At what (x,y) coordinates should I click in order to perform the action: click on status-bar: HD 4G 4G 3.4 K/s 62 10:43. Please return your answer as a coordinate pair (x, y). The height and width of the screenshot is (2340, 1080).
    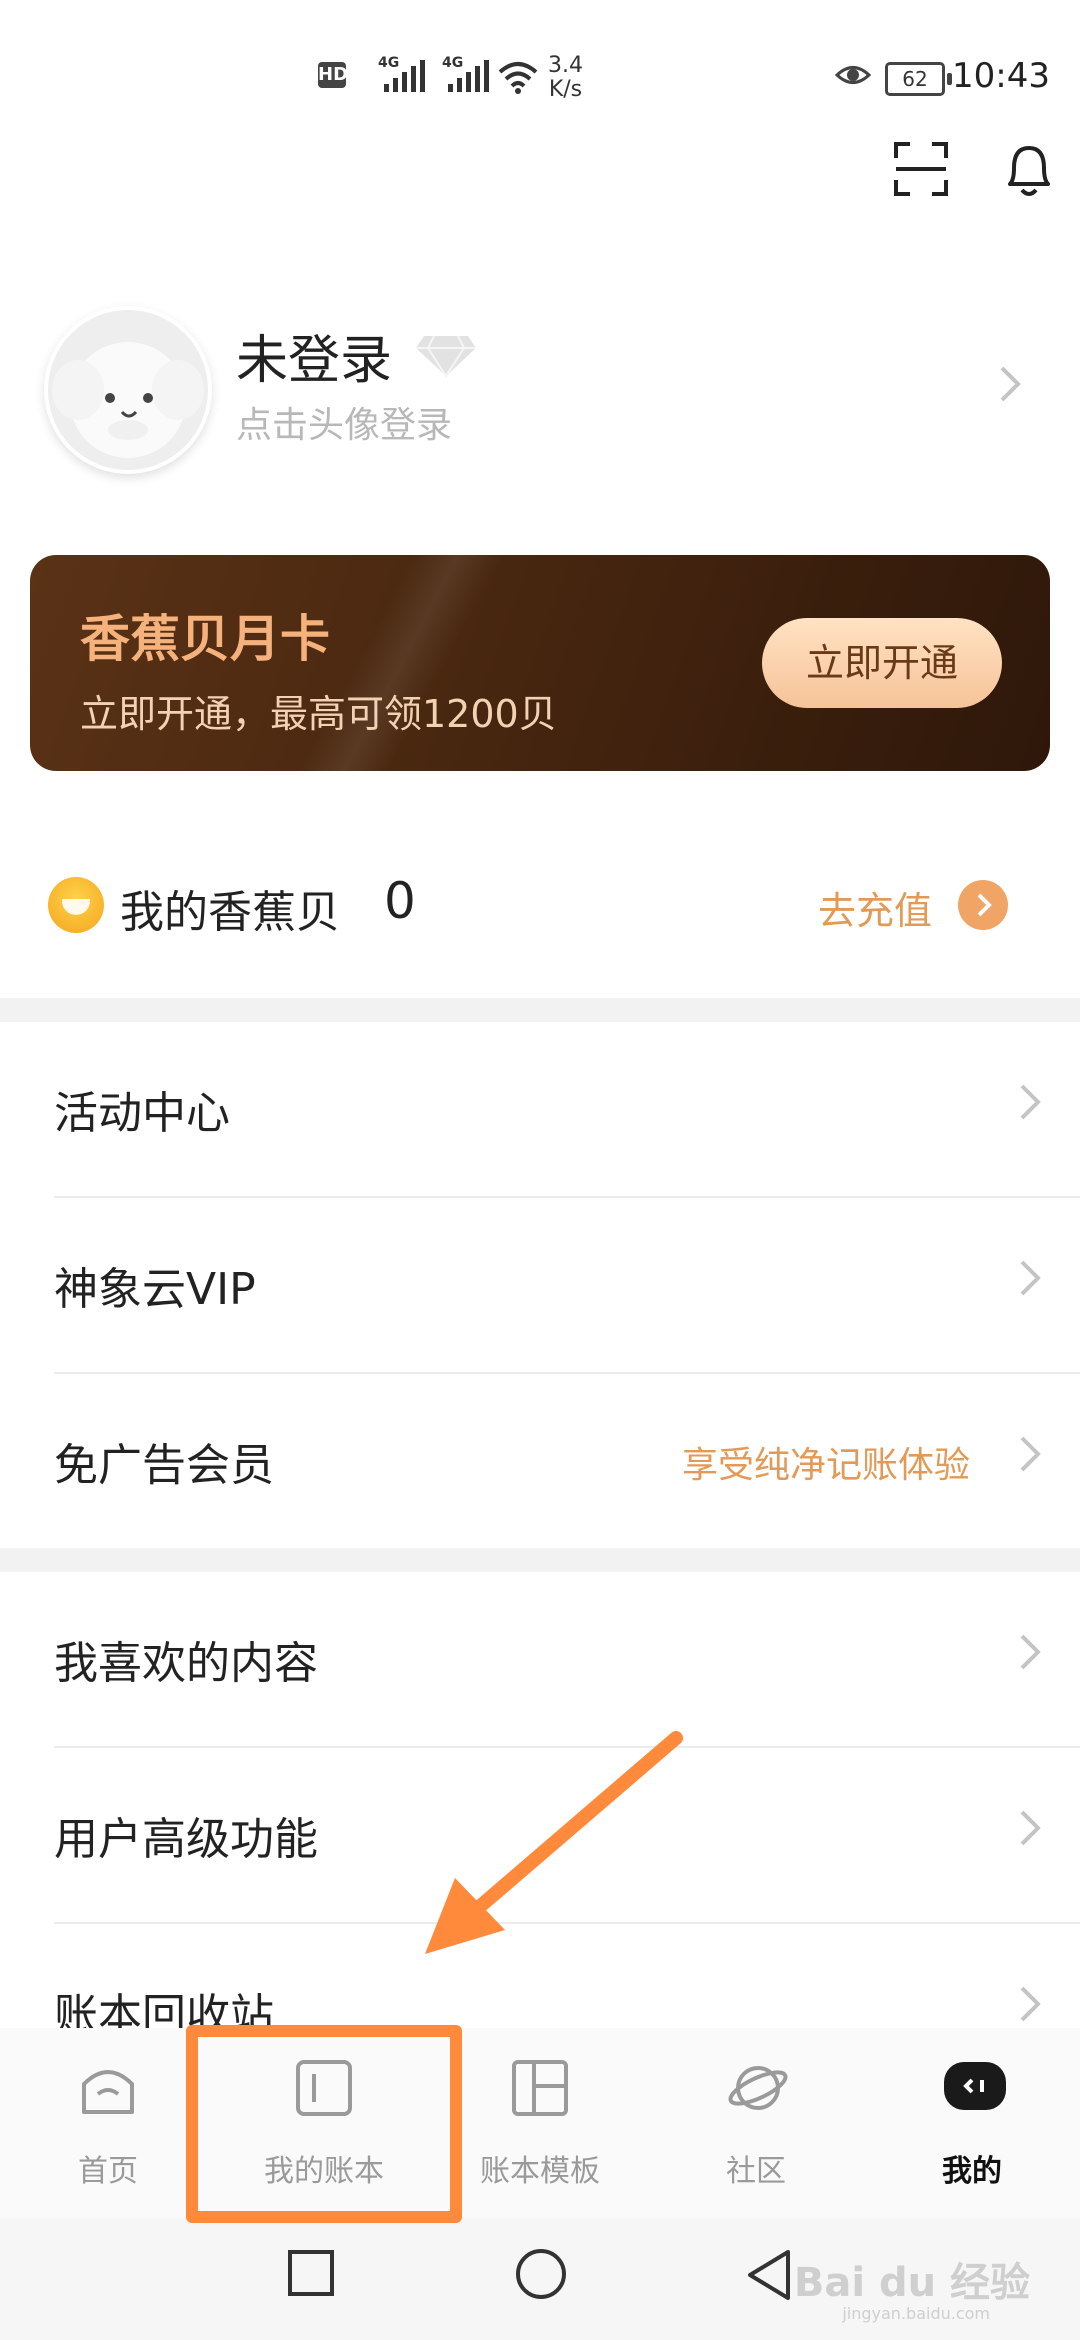
    Looking at the image, I should click on (540, 75).